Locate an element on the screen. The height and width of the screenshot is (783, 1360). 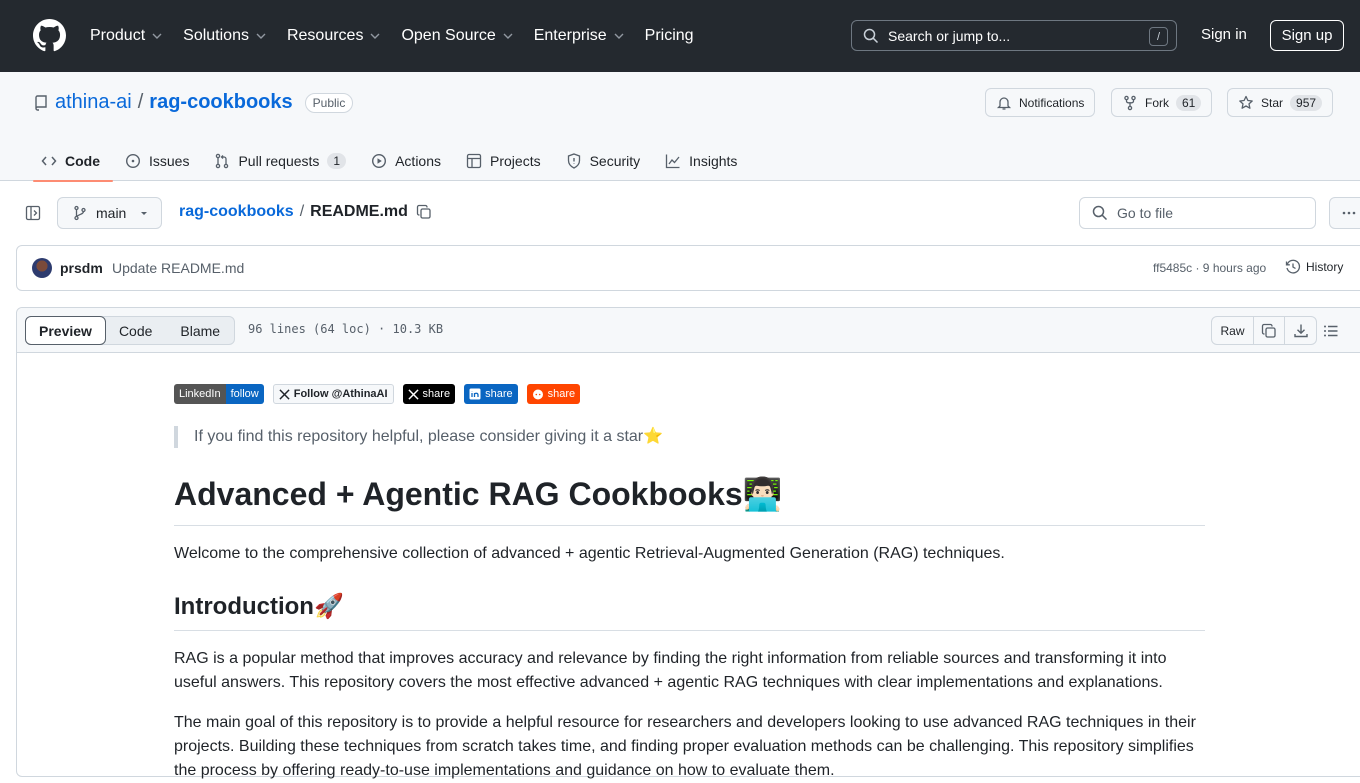
raw-button: Raw is located at coordinates (1233, 330).